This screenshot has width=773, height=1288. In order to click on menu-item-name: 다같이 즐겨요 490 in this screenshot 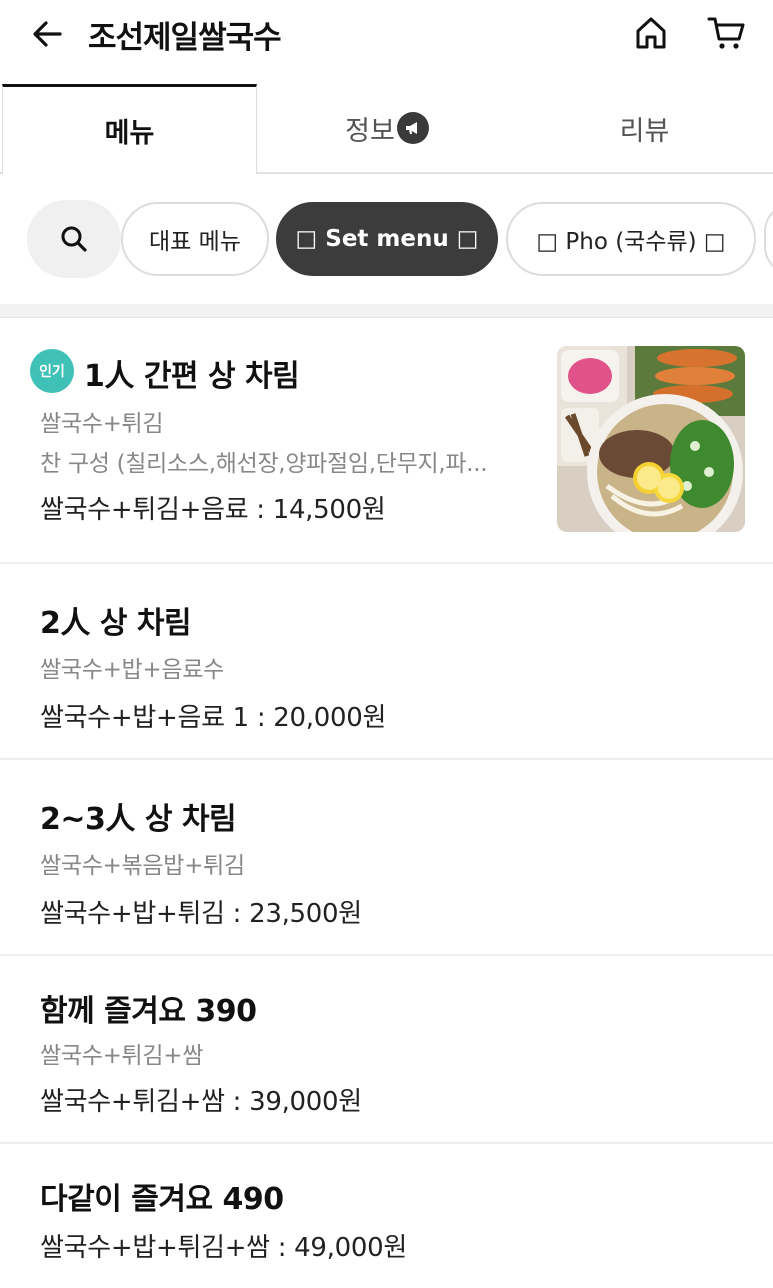, I will do `click(162, 1199)`.